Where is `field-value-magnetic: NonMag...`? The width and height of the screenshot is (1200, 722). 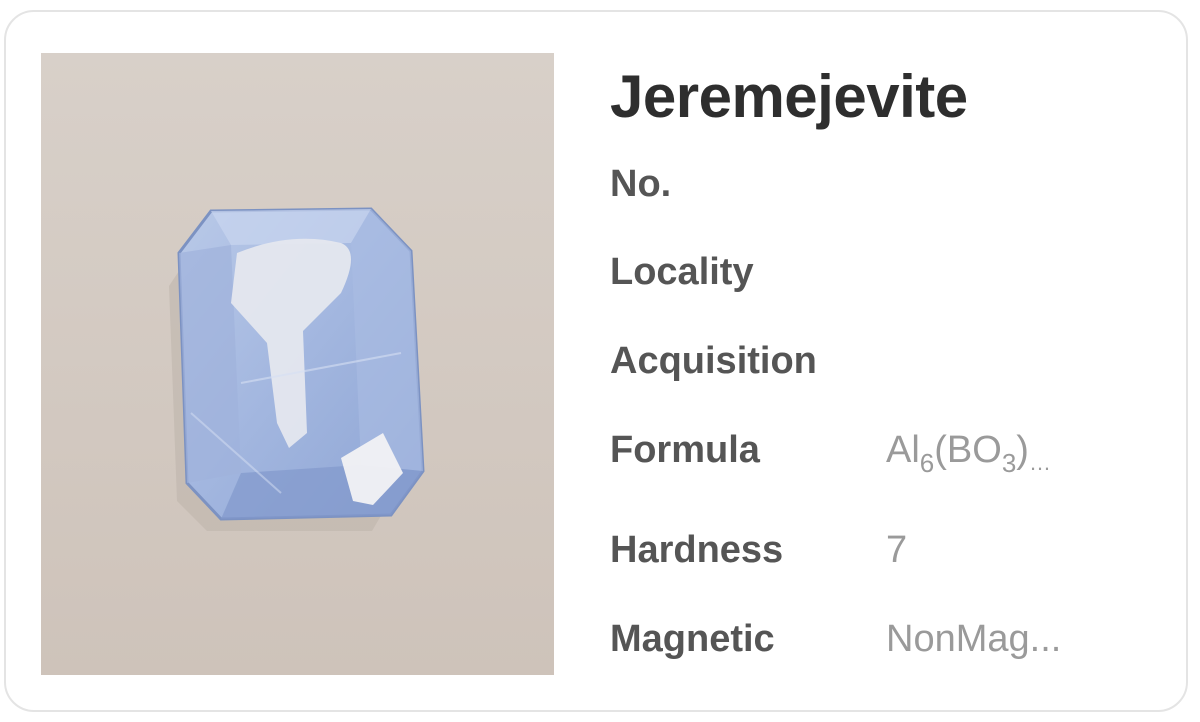 field-value-magnetic: NonMag... is located at coordinates (974, 639).